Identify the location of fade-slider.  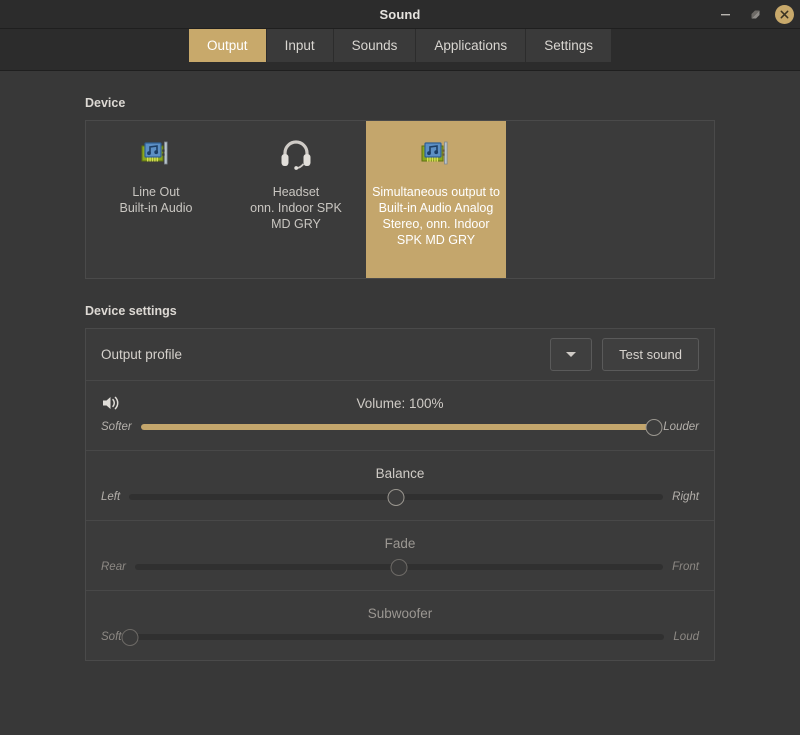
(399, 567).